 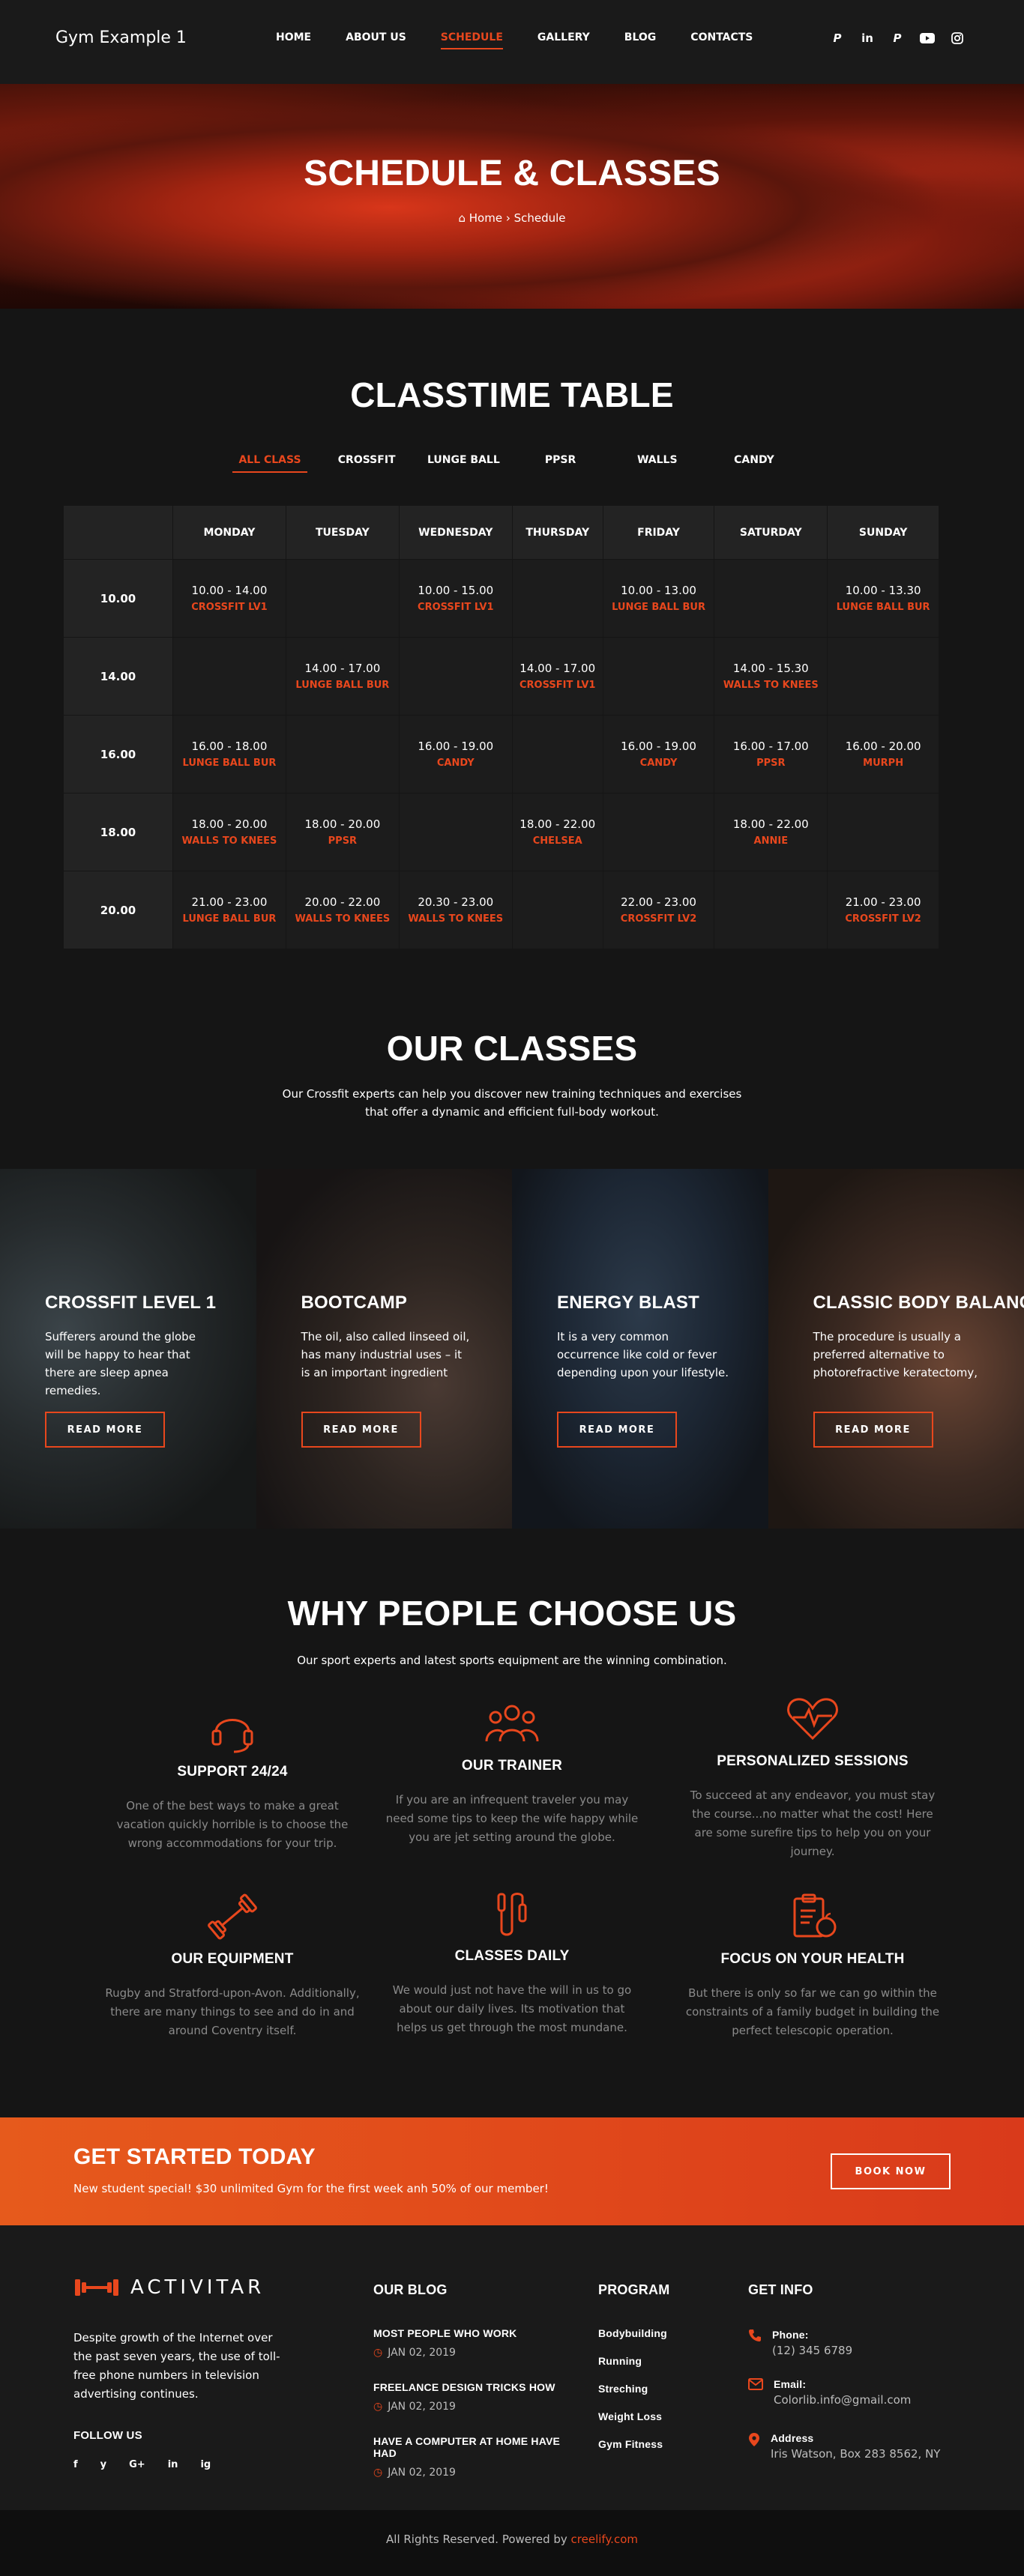 I want to click on blog-post: MOST PEOPLE WHO WORK ◷ JAN 02, 2019, so click(x=470, y=2343).